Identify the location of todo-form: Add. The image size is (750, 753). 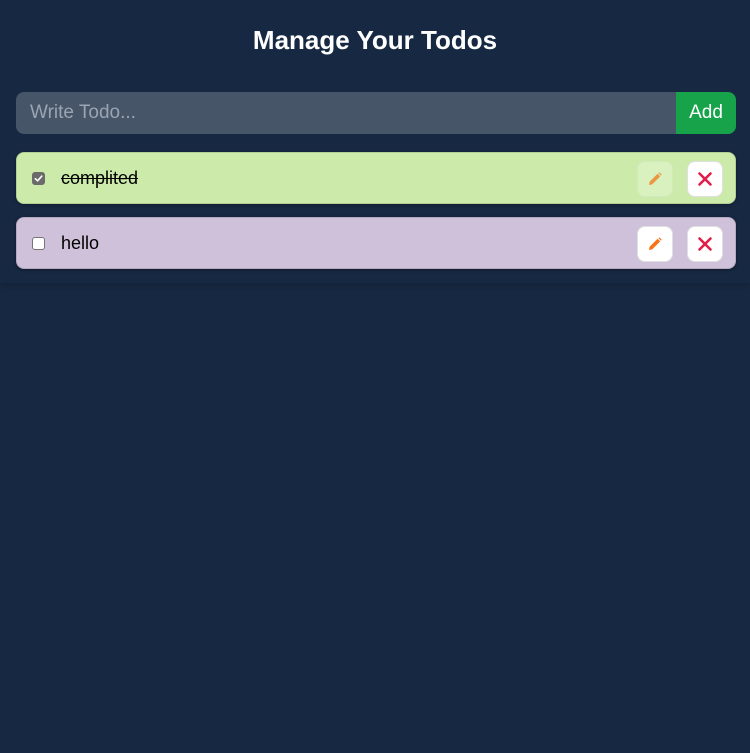
(376, 113).